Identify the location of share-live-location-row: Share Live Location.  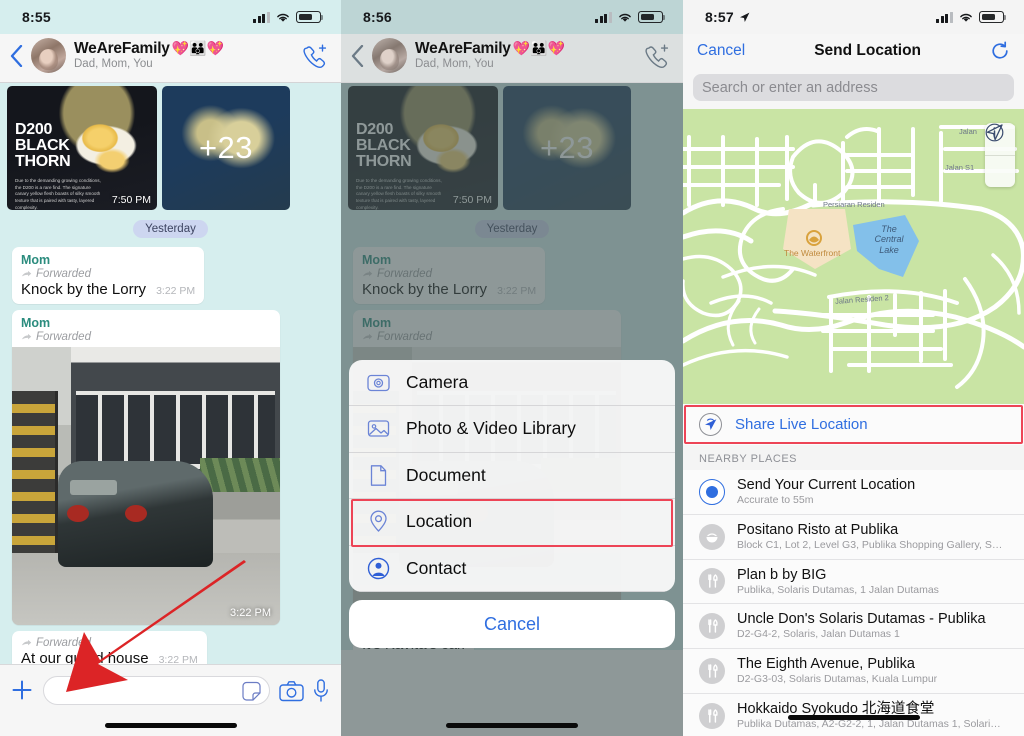
(853, 424).